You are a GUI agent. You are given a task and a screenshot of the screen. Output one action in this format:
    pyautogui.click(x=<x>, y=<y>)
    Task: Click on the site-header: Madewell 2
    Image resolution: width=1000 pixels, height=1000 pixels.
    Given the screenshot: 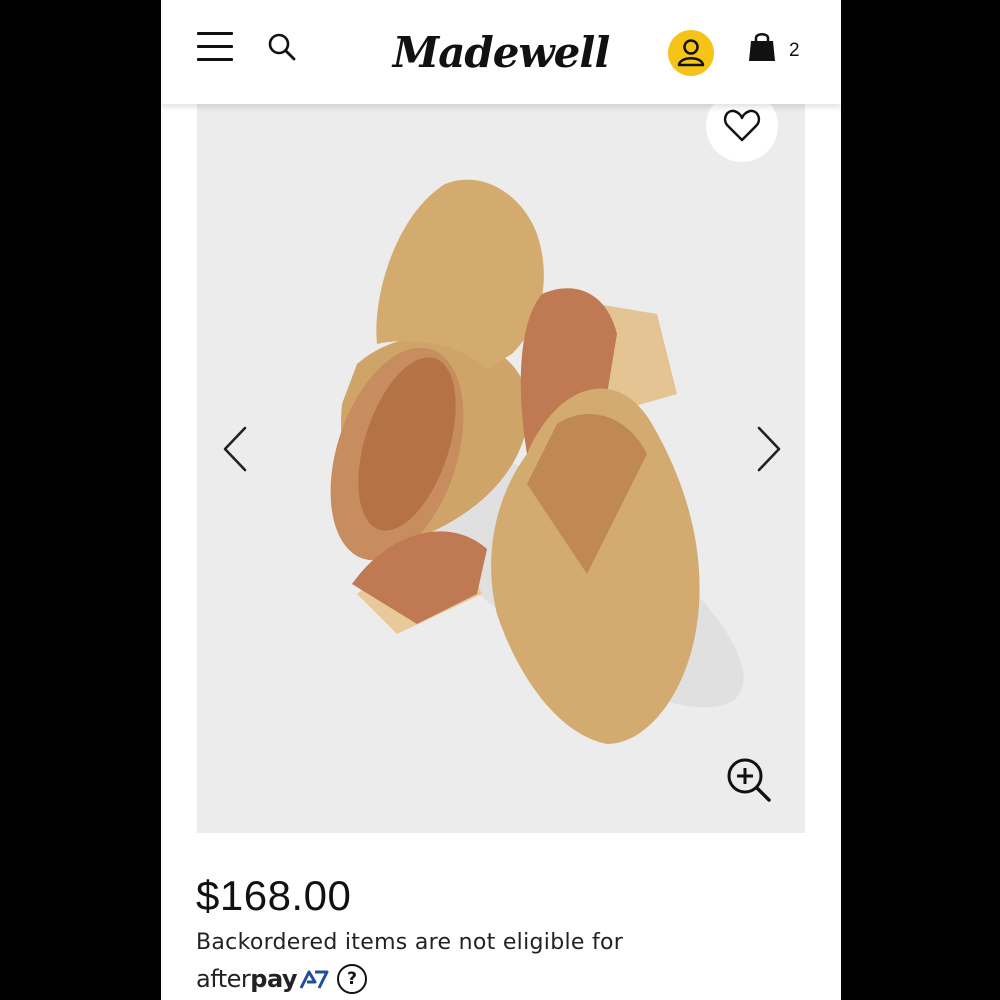 What is the action you would take?
    pyautogui.click(x=501, y=52)
    